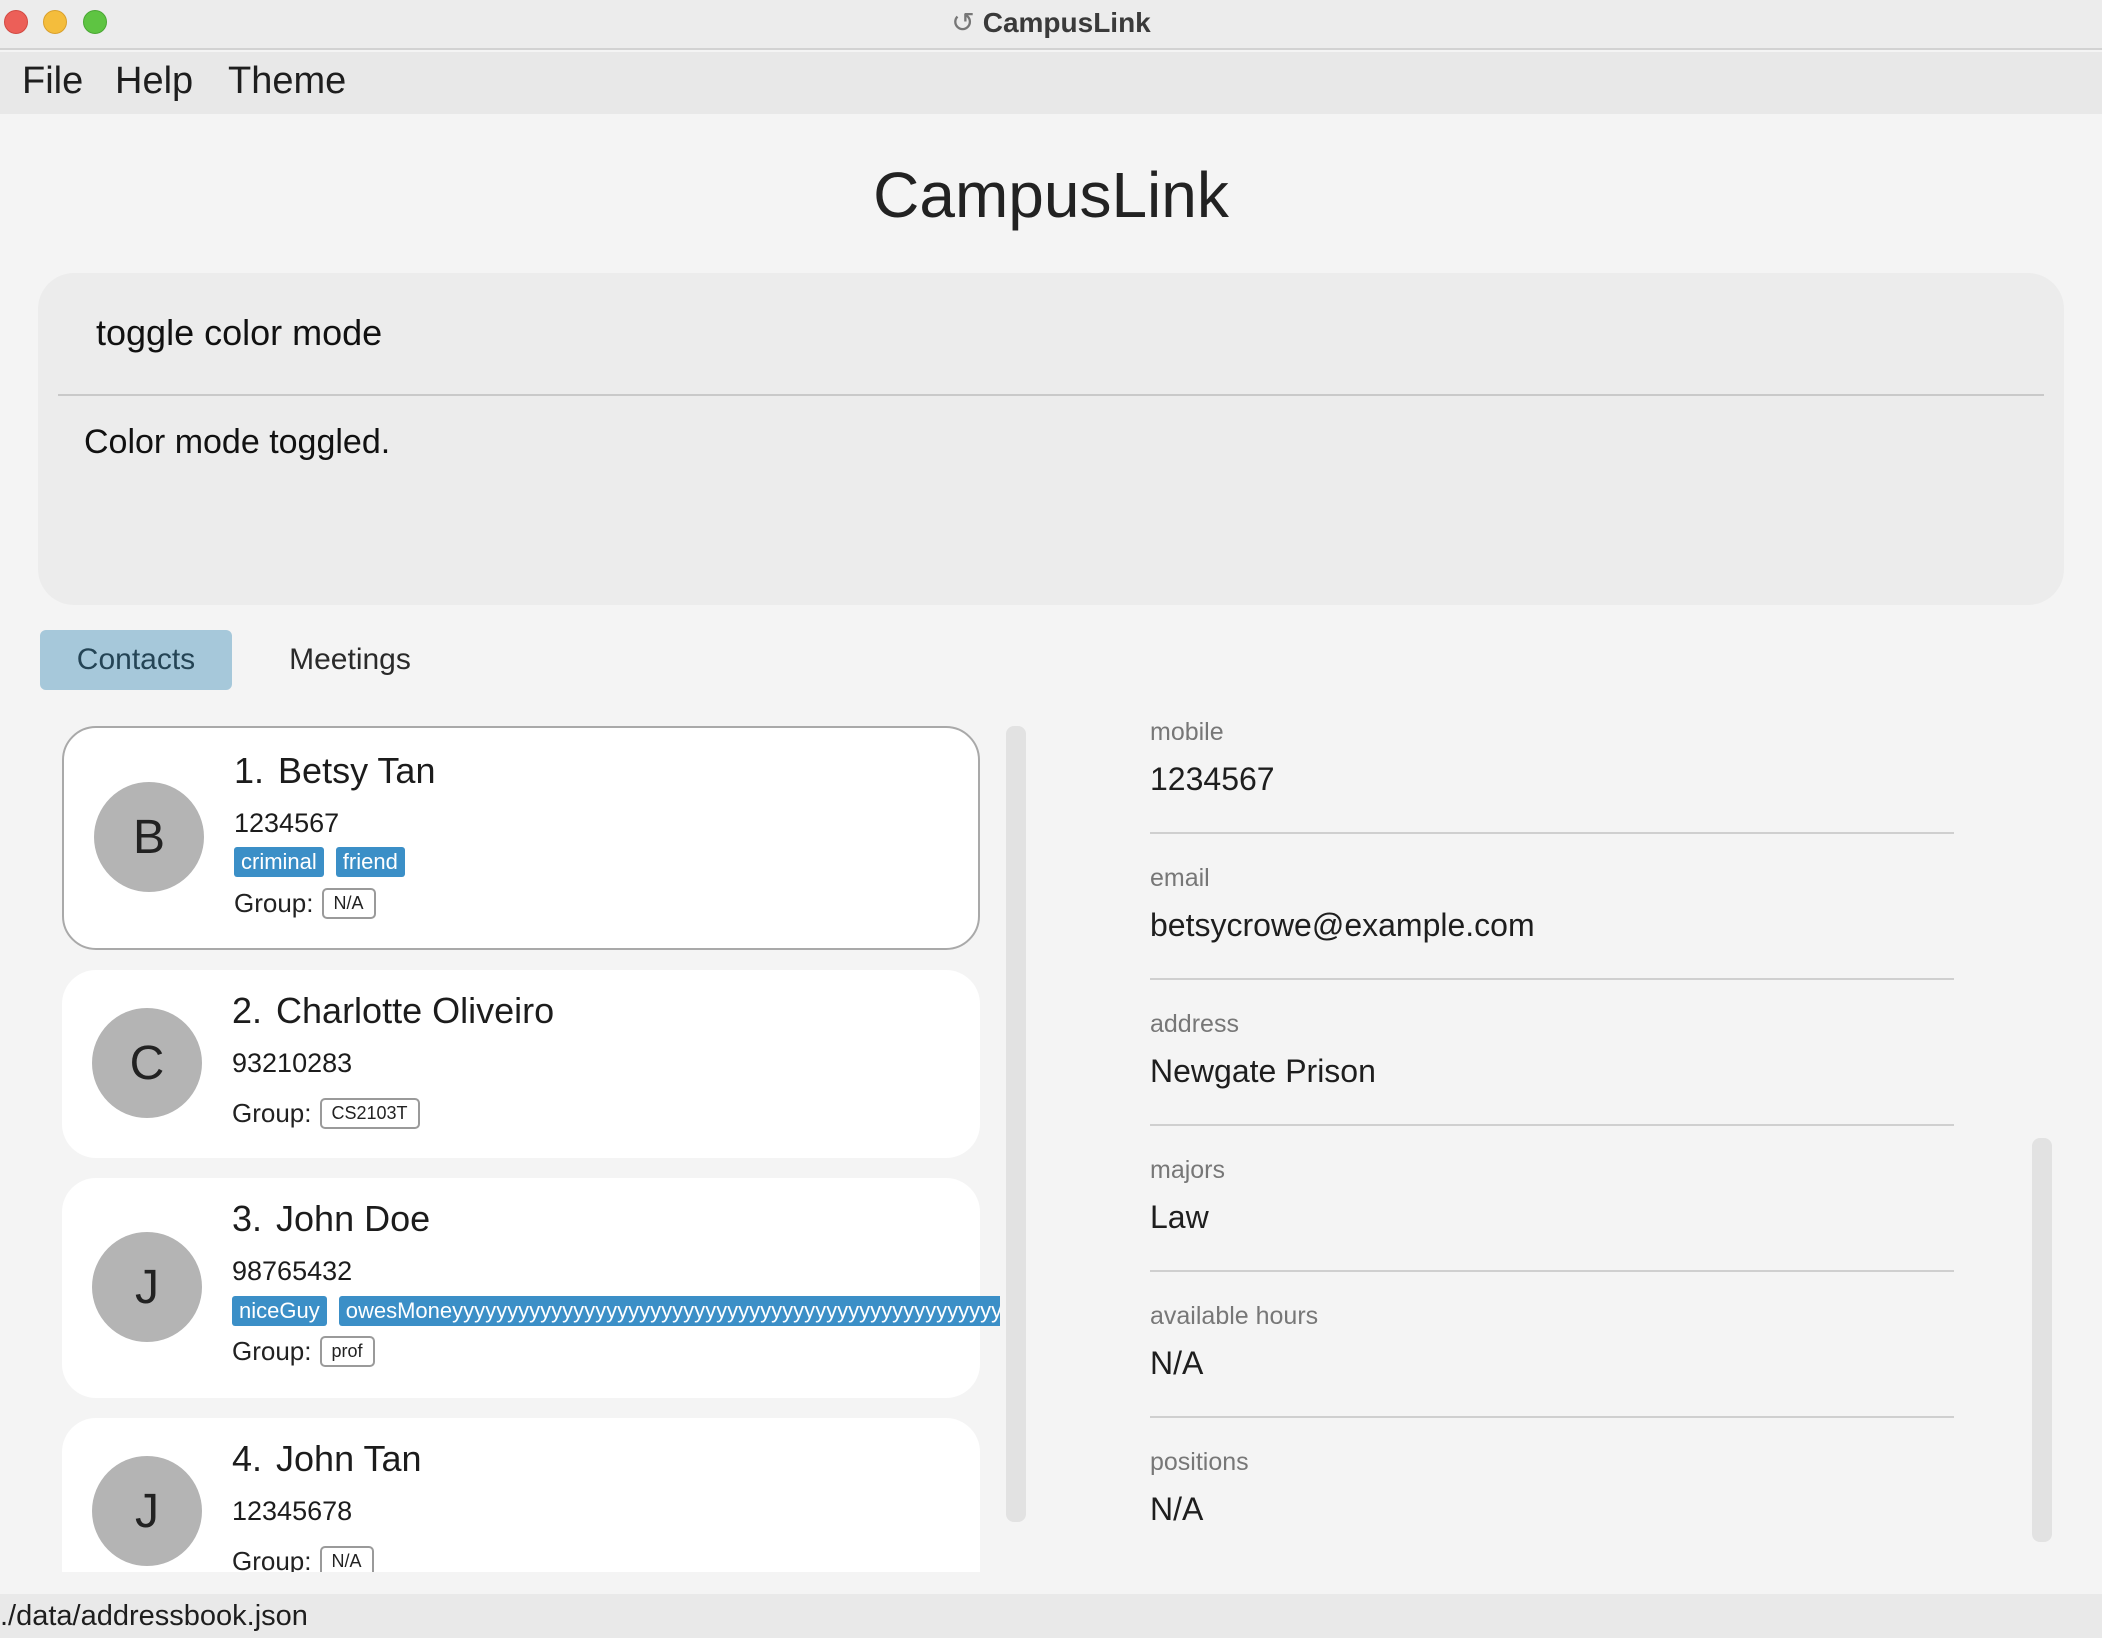 The height and width of the screenshot is (1638, 2102). What do you see at coordinates (52, 81) in the screenshot?
I see `menu-file: File` at bounding box center [52, 81].